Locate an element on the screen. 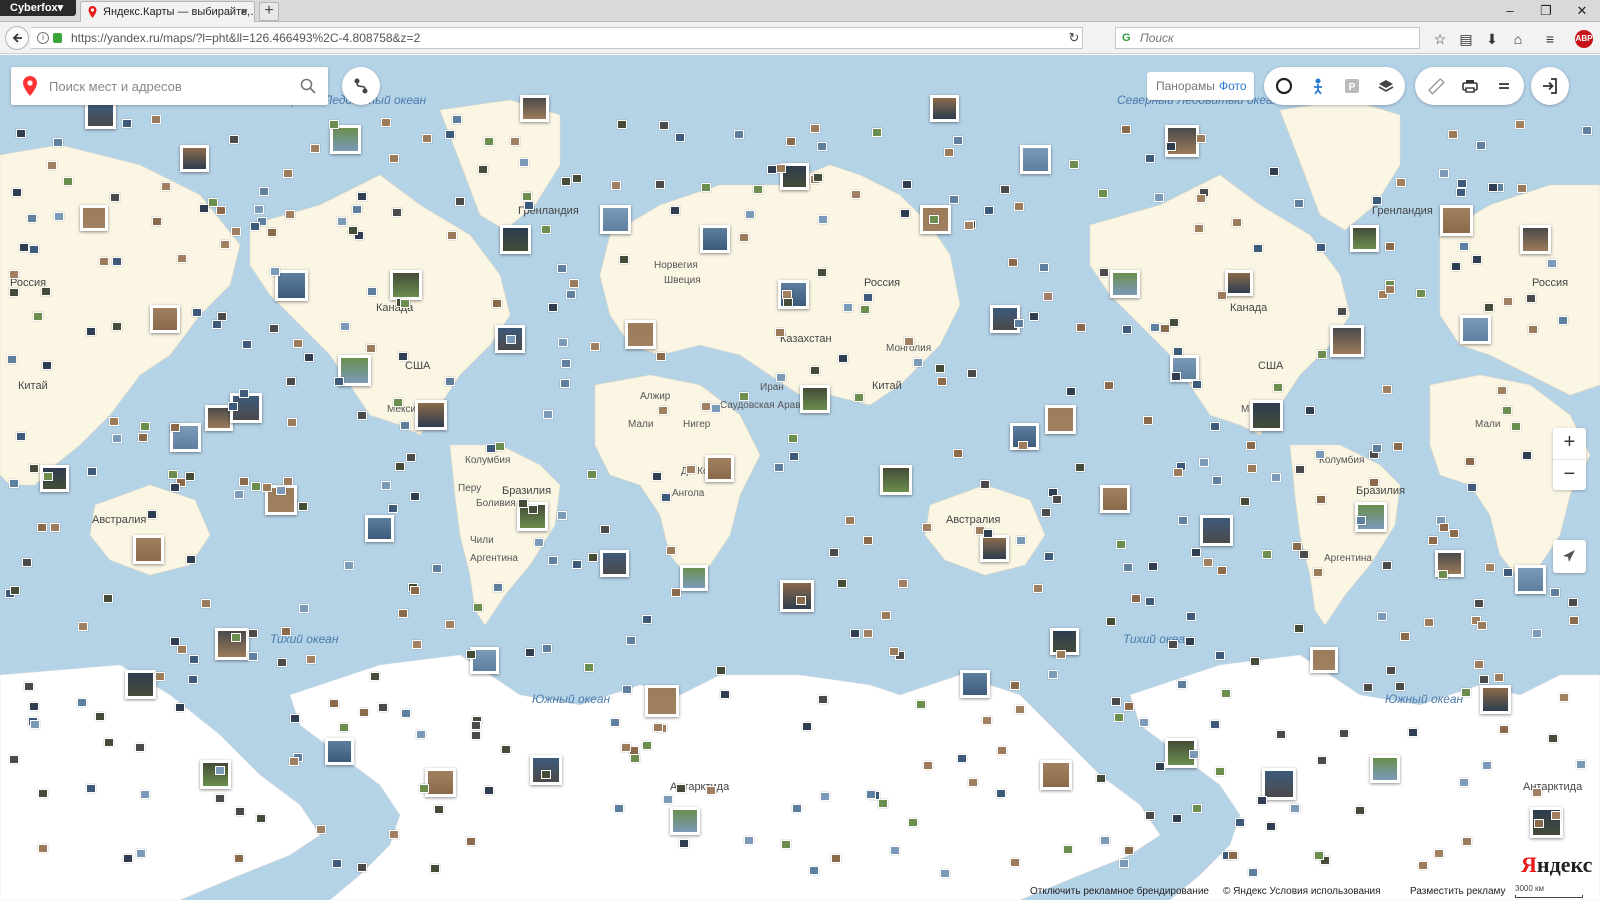 The width and height of the screenshot is (1600, 900). zoom-out-button: − is located at coordinates (1569, 474).